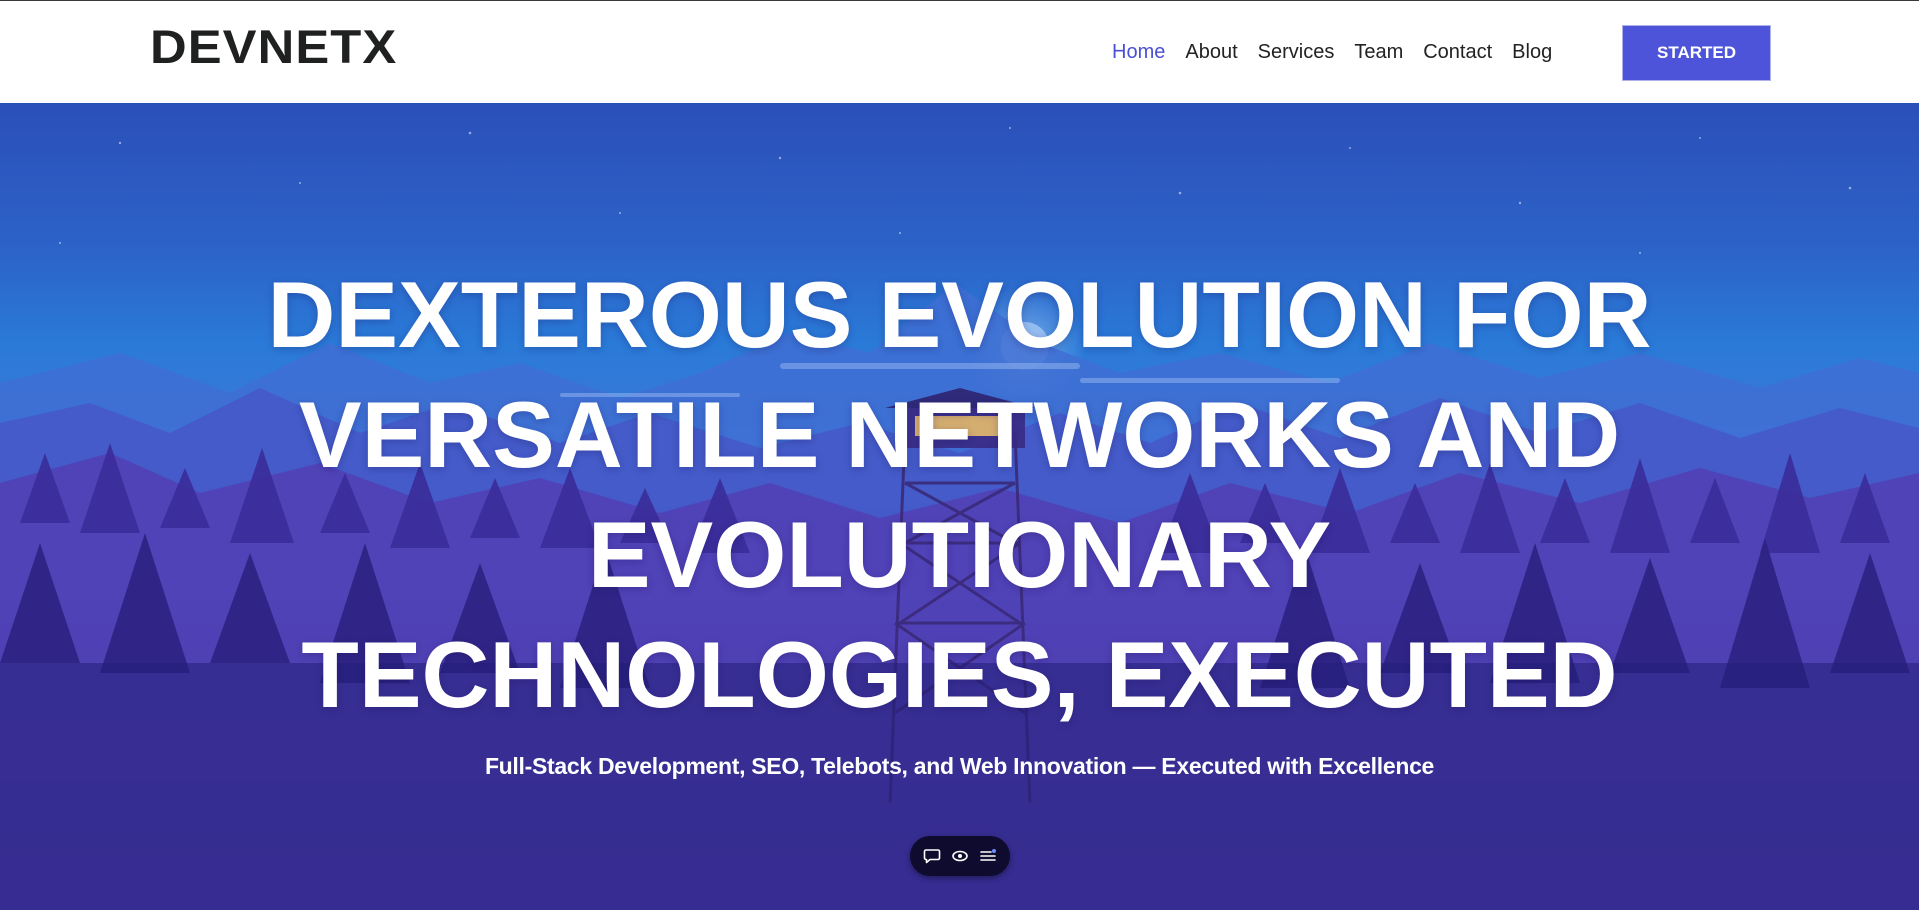 Image resolution: width=1919 pixels, height=910 pixels. I want to click on hero-headline-line-3: EVOLUTIONARY, so click(959, 554).